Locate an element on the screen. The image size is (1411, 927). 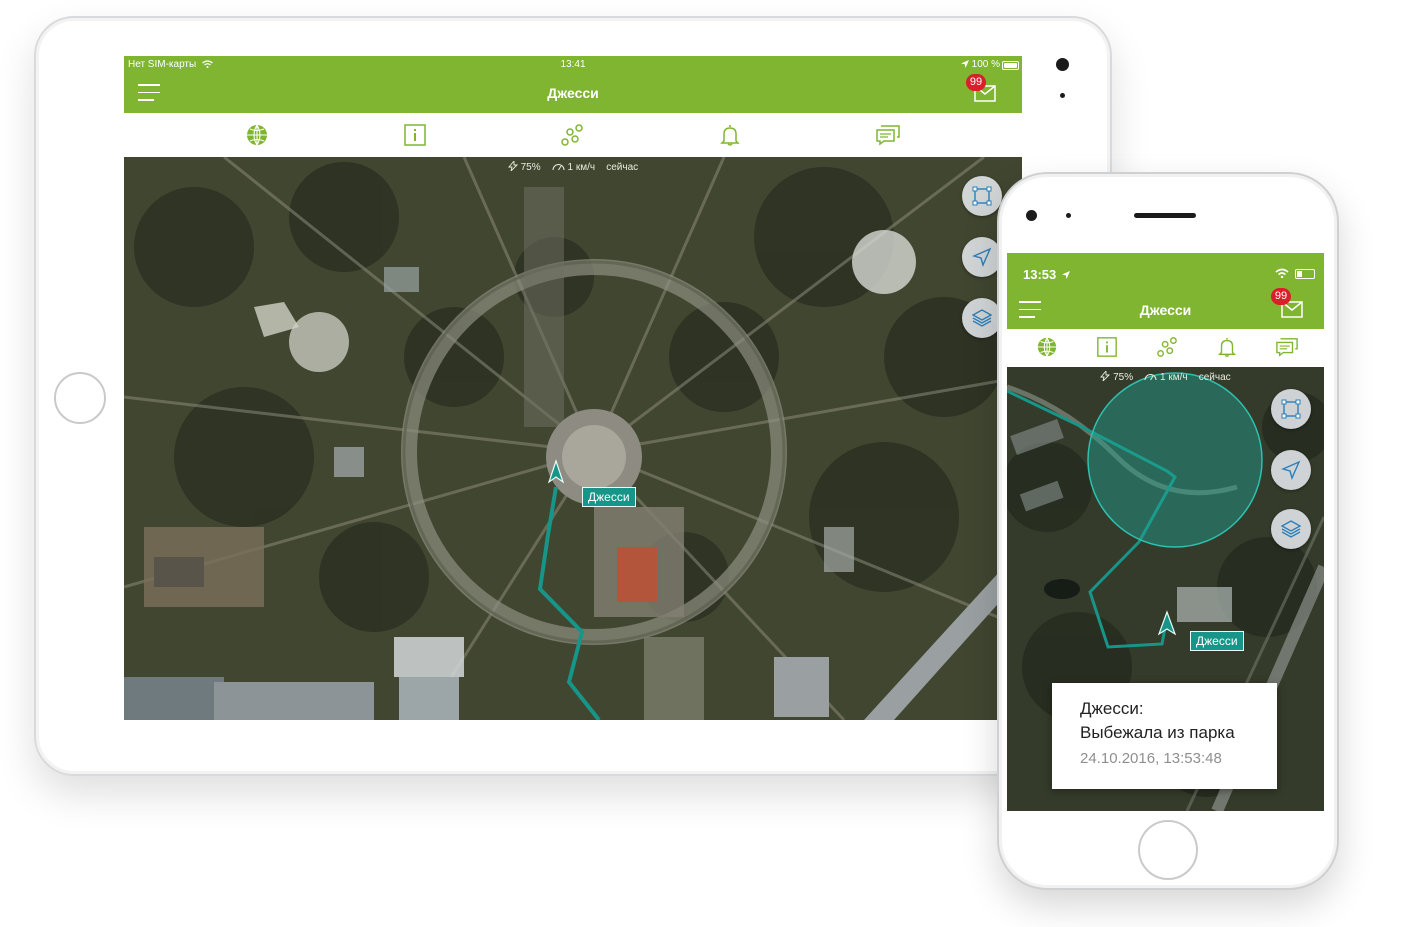
phone-speaker is located at coordinates (1165, 215).